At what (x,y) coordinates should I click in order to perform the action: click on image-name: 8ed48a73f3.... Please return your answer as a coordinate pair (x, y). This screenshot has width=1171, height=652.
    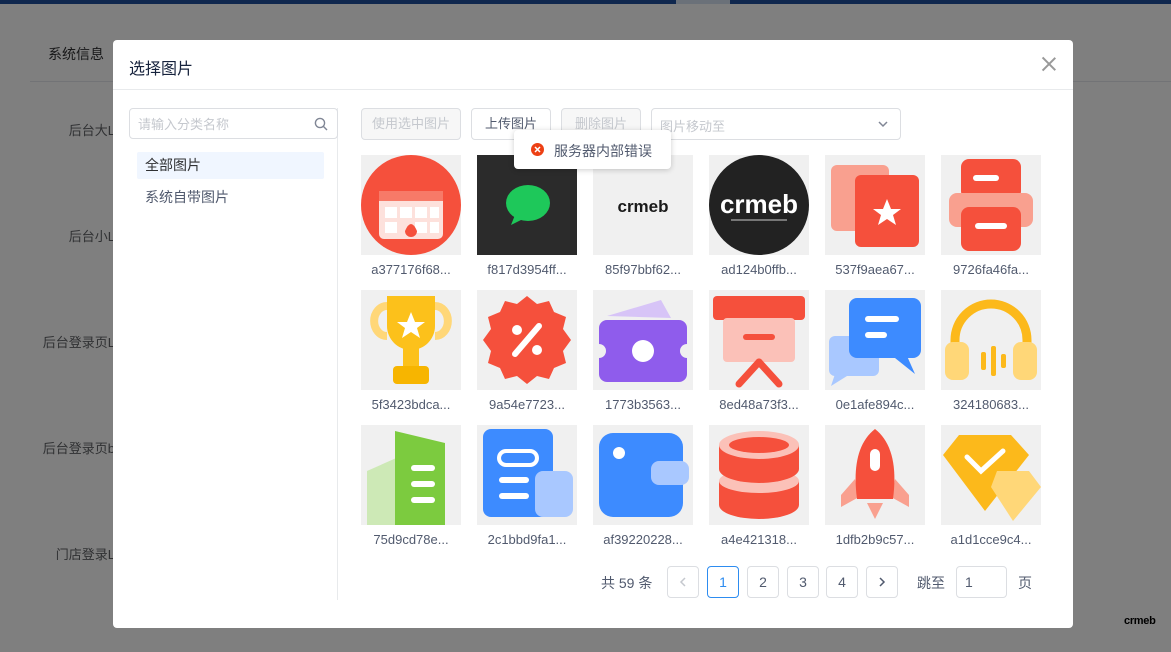
    Looking at the image, I should click on (759, 404).